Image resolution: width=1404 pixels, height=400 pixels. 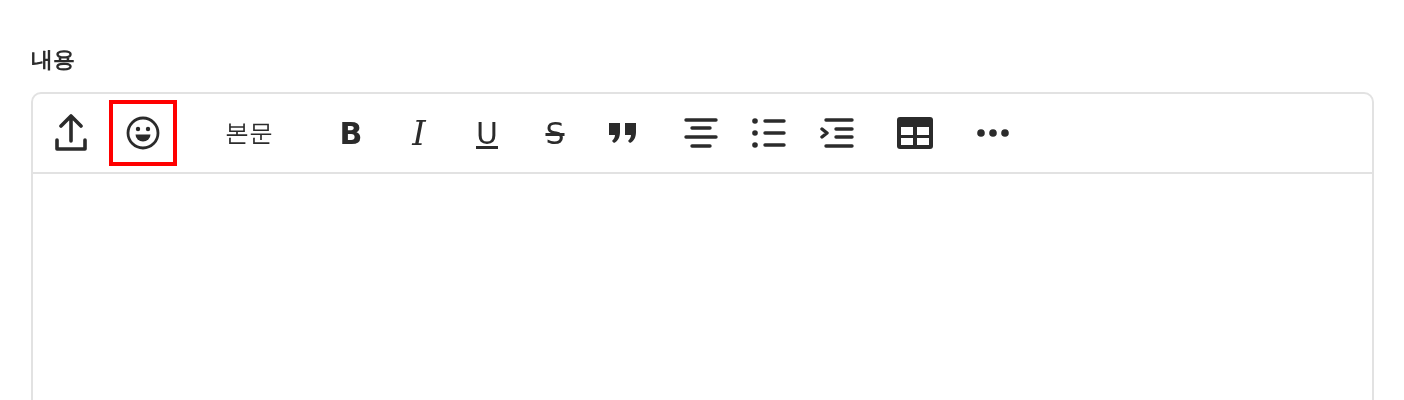 What do you see at coordinates (487, 133) in the screenshot?
I see `underline-button: U` at bounding box center [487, 133].